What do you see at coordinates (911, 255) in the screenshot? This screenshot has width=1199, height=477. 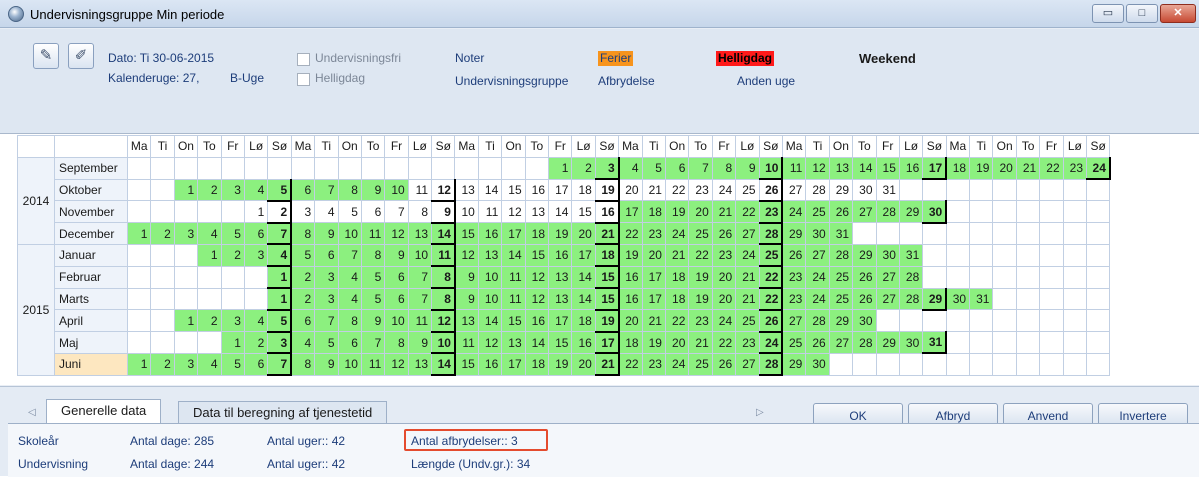 I see `day-cell: 31` at bounding box center [911, 255].